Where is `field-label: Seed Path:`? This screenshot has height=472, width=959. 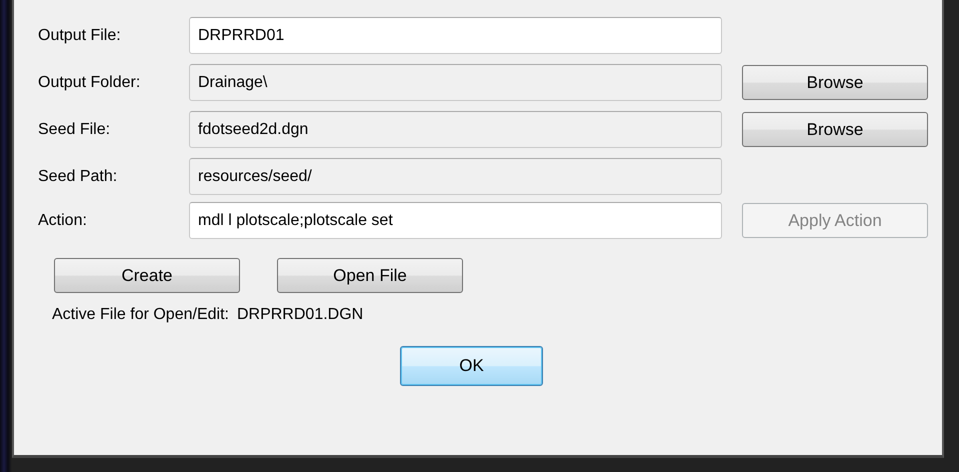
field-label: Seed Path: is located at coordinates (78, 177).